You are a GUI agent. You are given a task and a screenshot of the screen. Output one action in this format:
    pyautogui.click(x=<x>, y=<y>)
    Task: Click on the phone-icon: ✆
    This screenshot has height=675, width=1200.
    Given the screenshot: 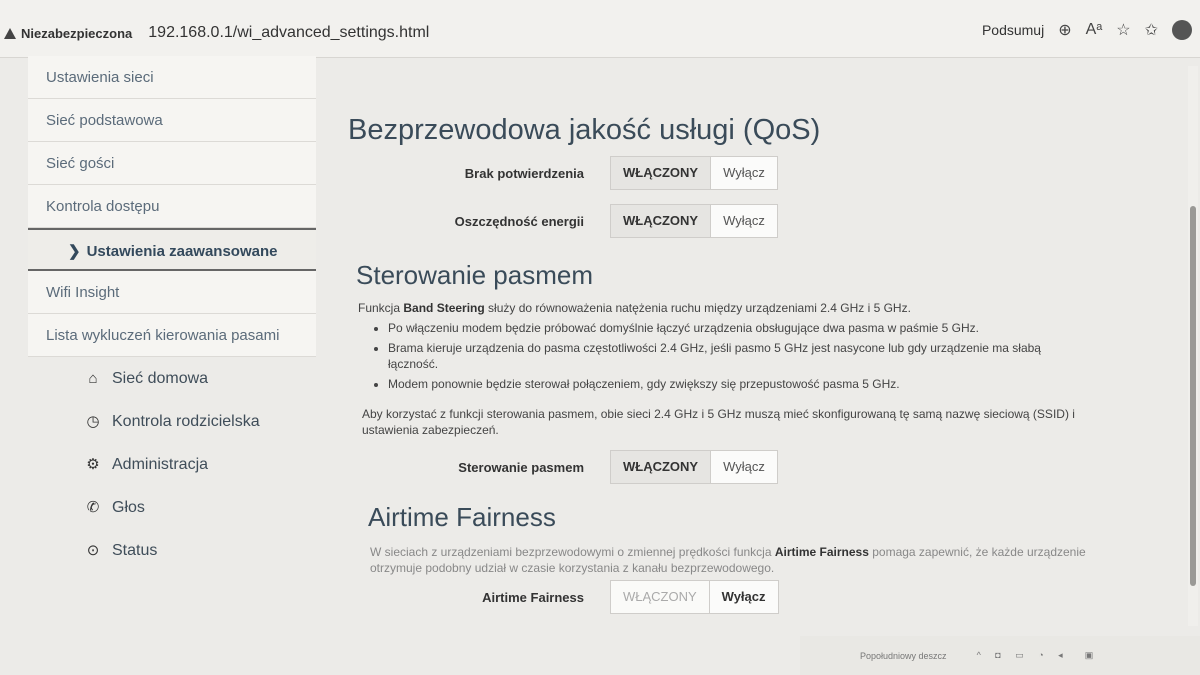 What is the action you would take?
    pyautogui.click(x=93, y=507)
    